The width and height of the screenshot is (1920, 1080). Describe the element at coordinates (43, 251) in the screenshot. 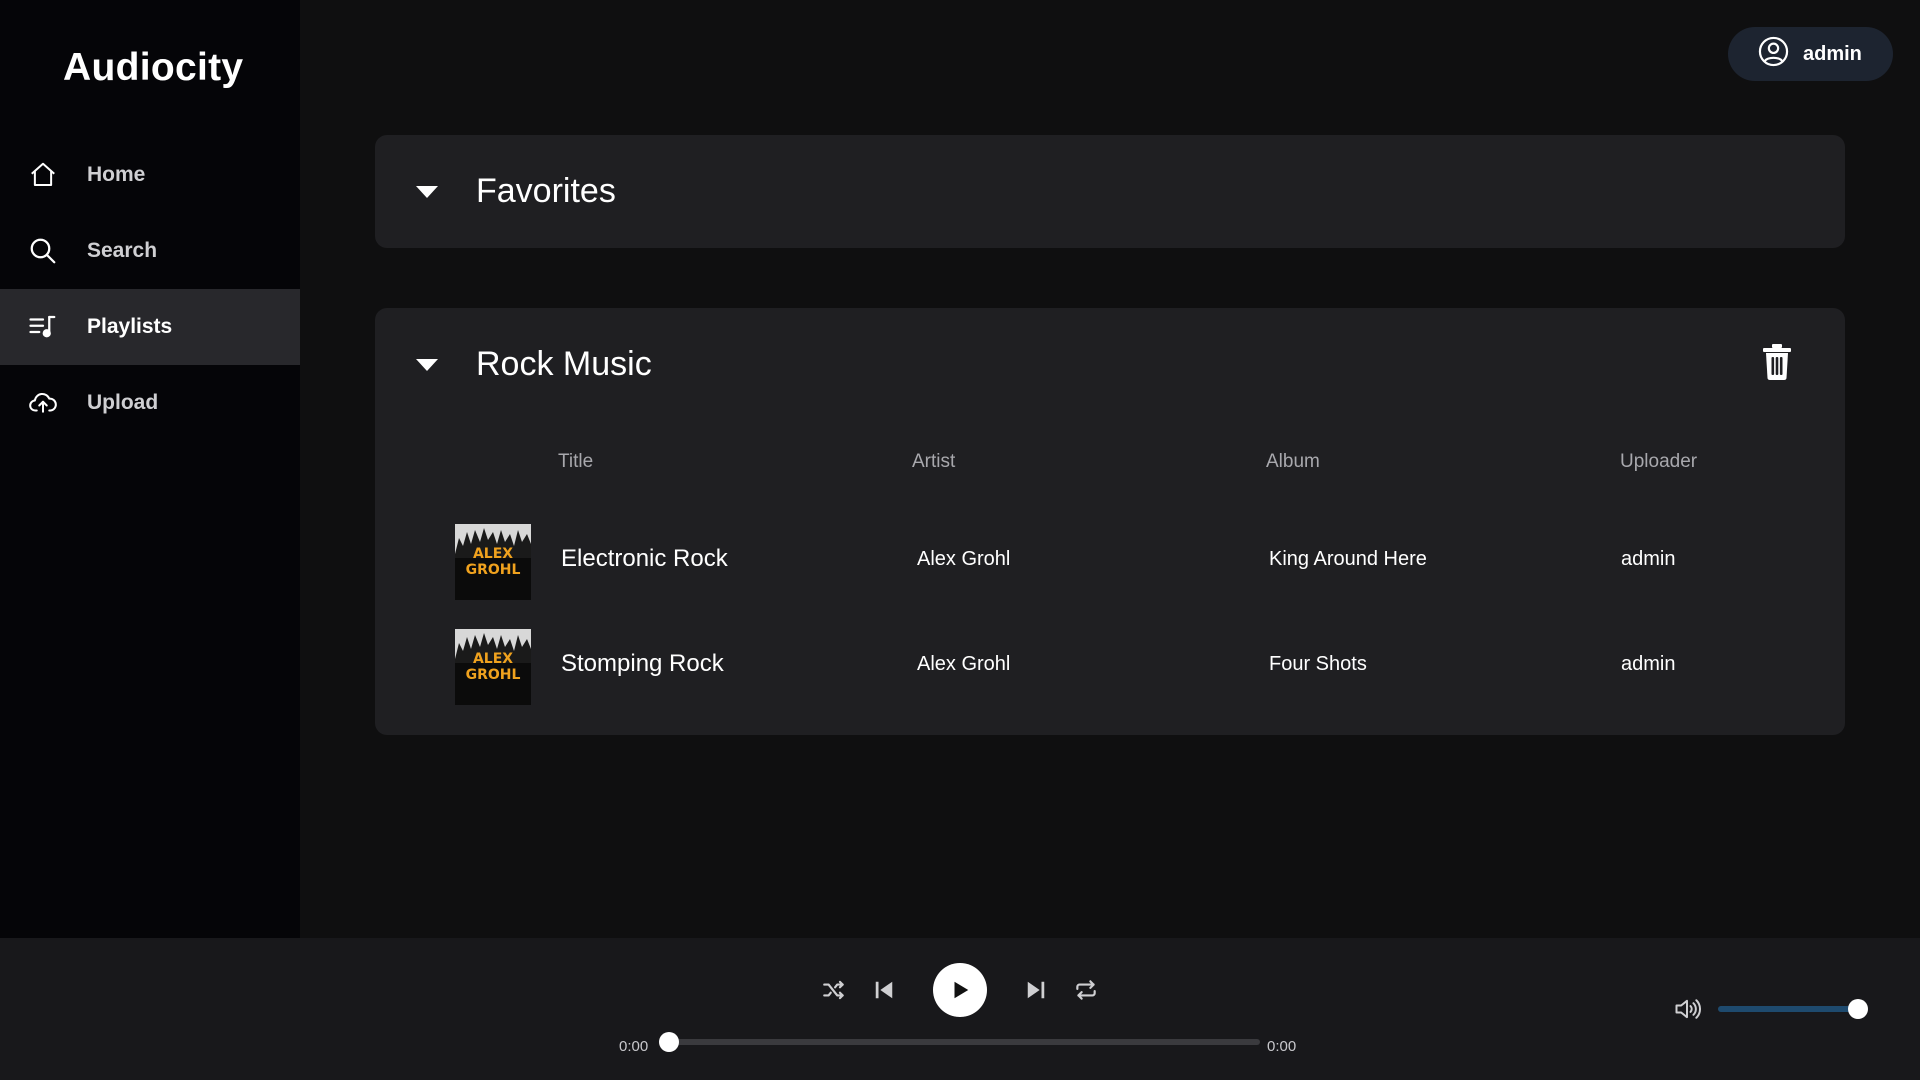

I see `search-icon` at that location.